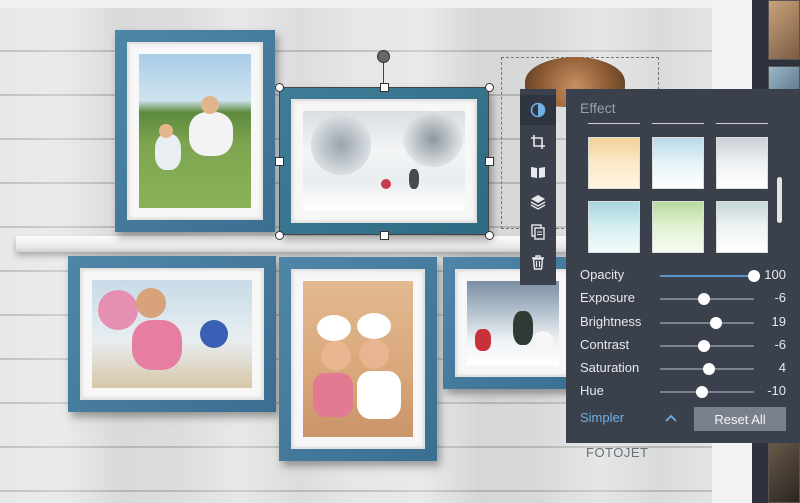 This screenshot has height=503, width=800. I want to click on family-photo, so click(195, 131).